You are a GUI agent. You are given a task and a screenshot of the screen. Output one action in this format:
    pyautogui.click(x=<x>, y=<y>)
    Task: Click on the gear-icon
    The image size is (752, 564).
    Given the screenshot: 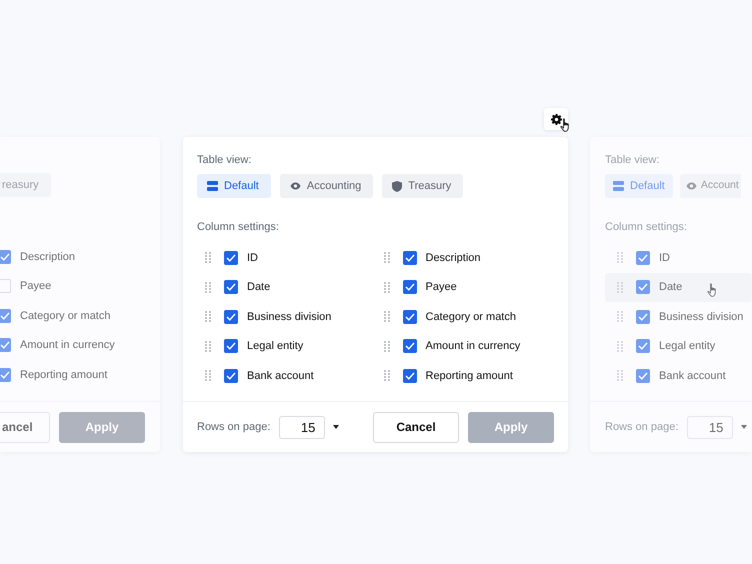 What is the action you would take?
    pyautogui.click(x=556, y=119)
    